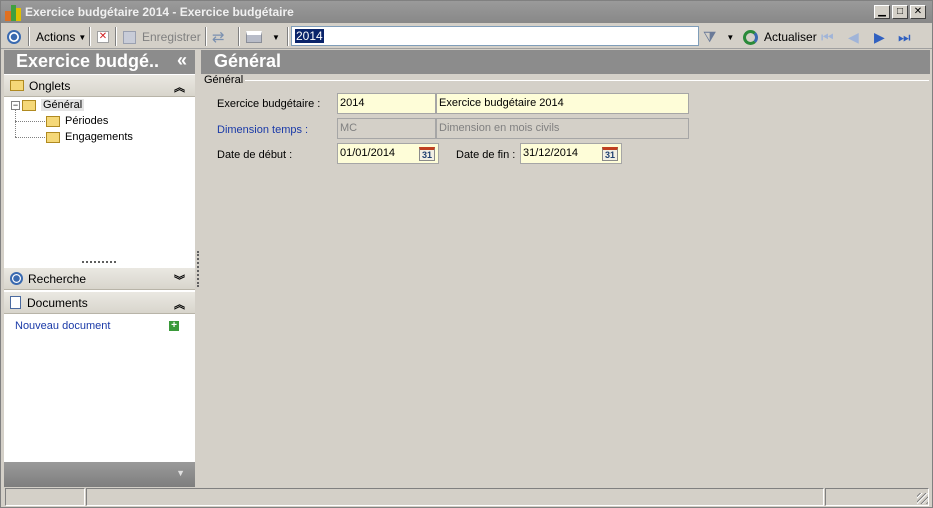 The image size is (933, 508). Describe the element at coordinates (99, 180) in the screenshot. I see `tabs-tree: − Général Périodes Engagements` at that location.